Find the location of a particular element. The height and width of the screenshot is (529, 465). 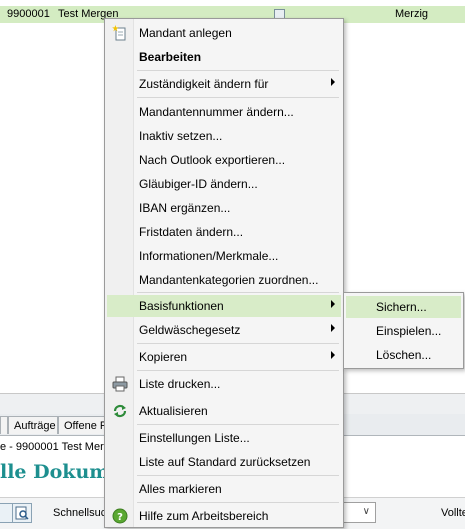

tab-partial is located at coordinates (4, 425).